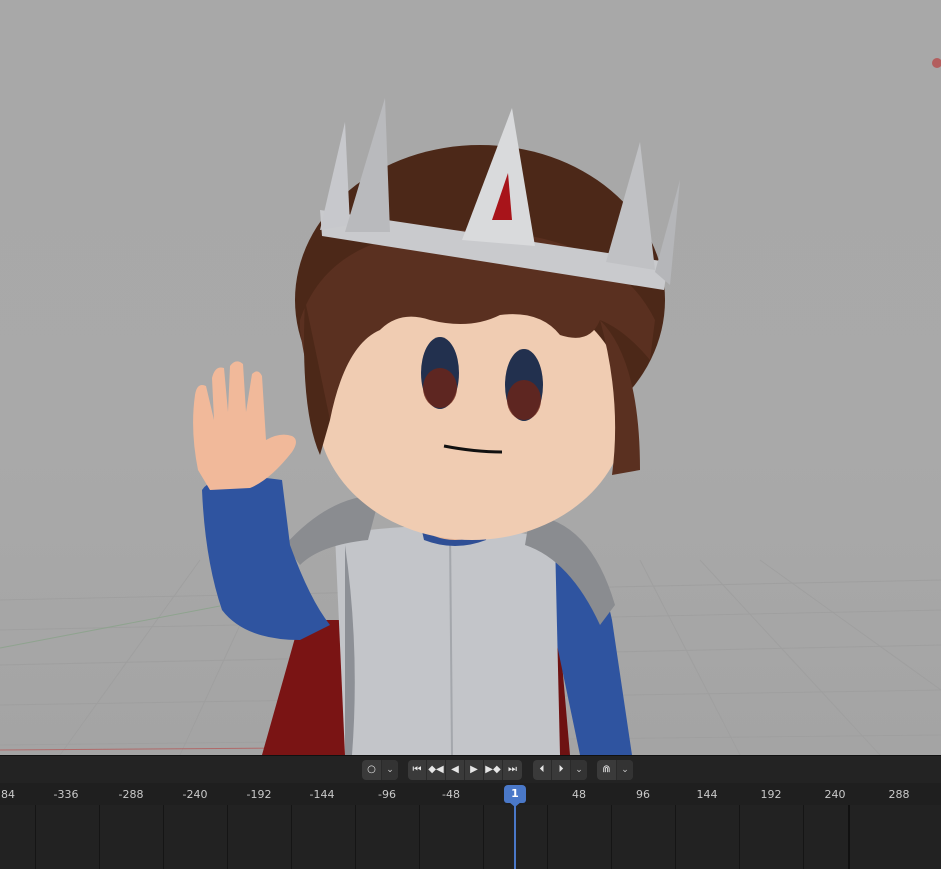 This screenshot has width=941, height=869. I want to click on ruler-tick: 96, so click(643, 794).